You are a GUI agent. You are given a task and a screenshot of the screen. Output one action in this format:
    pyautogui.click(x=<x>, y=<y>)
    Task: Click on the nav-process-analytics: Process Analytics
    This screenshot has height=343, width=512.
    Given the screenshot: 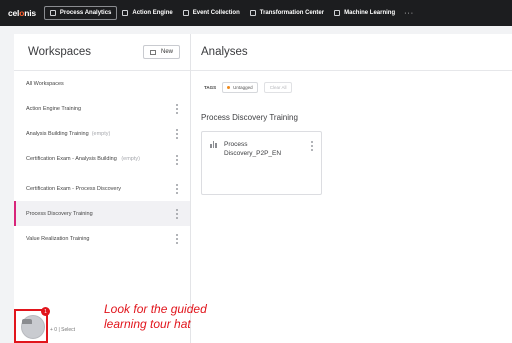 What is the action you would take?
    pyautogui.click(x=80, y=13)
    